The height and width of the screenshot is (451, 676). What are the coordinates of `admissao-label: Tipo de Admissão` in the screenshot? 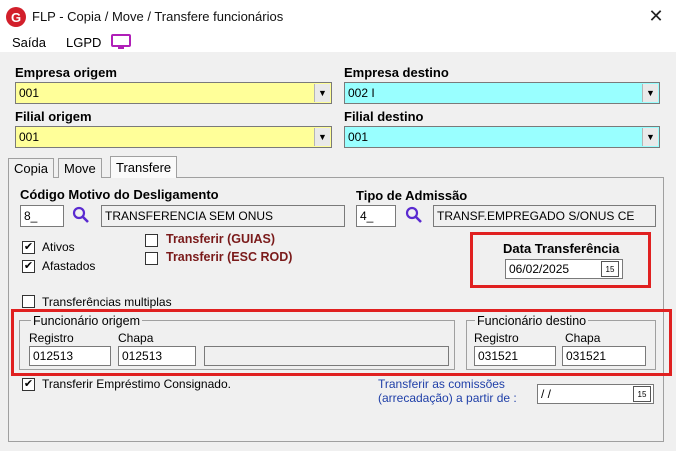 It's located at (412, 195).